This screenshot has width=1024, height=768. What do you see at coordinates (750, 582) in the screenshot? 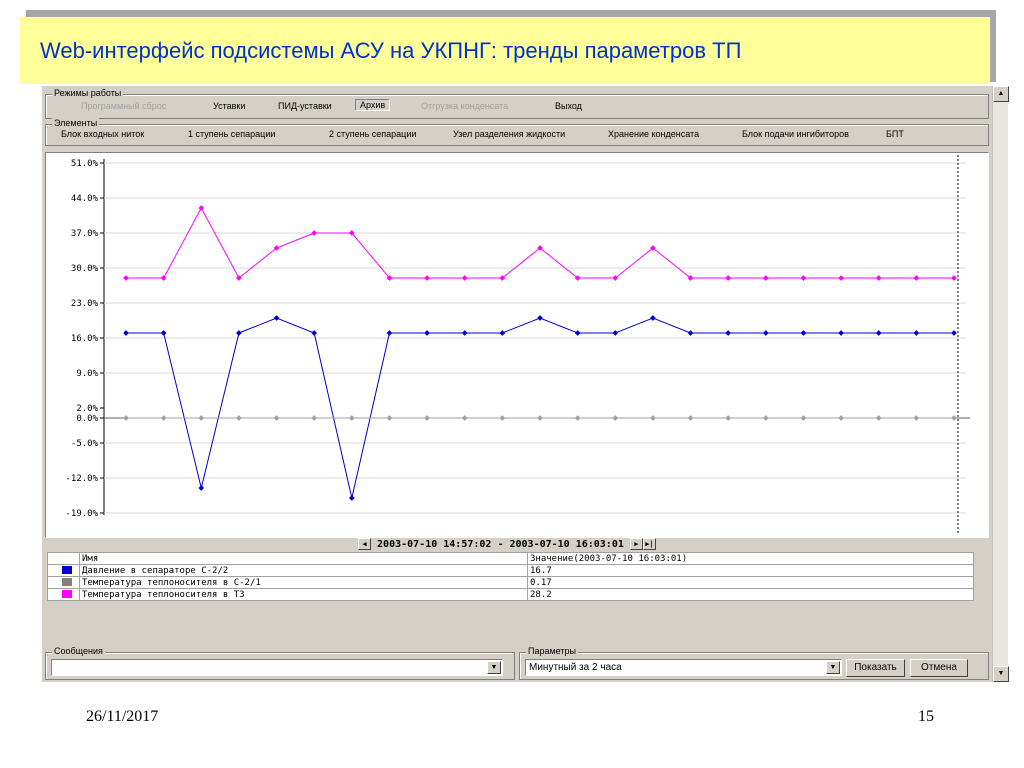
I see `legend-value: 0.17` at bounding box center [750, 582].